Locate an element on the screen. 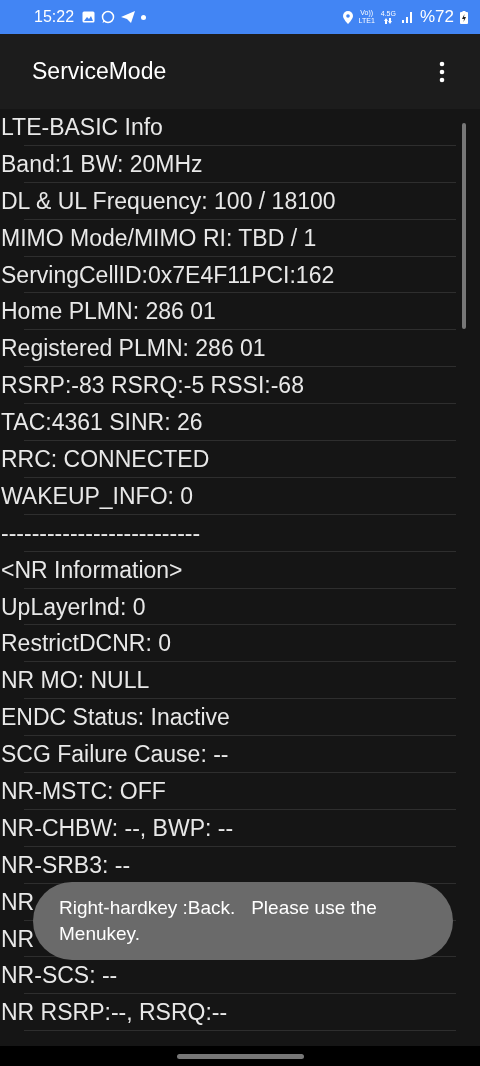 The height and width of the screenshot is (1066, 480). home-handle is located at coordinates (240, 1056).